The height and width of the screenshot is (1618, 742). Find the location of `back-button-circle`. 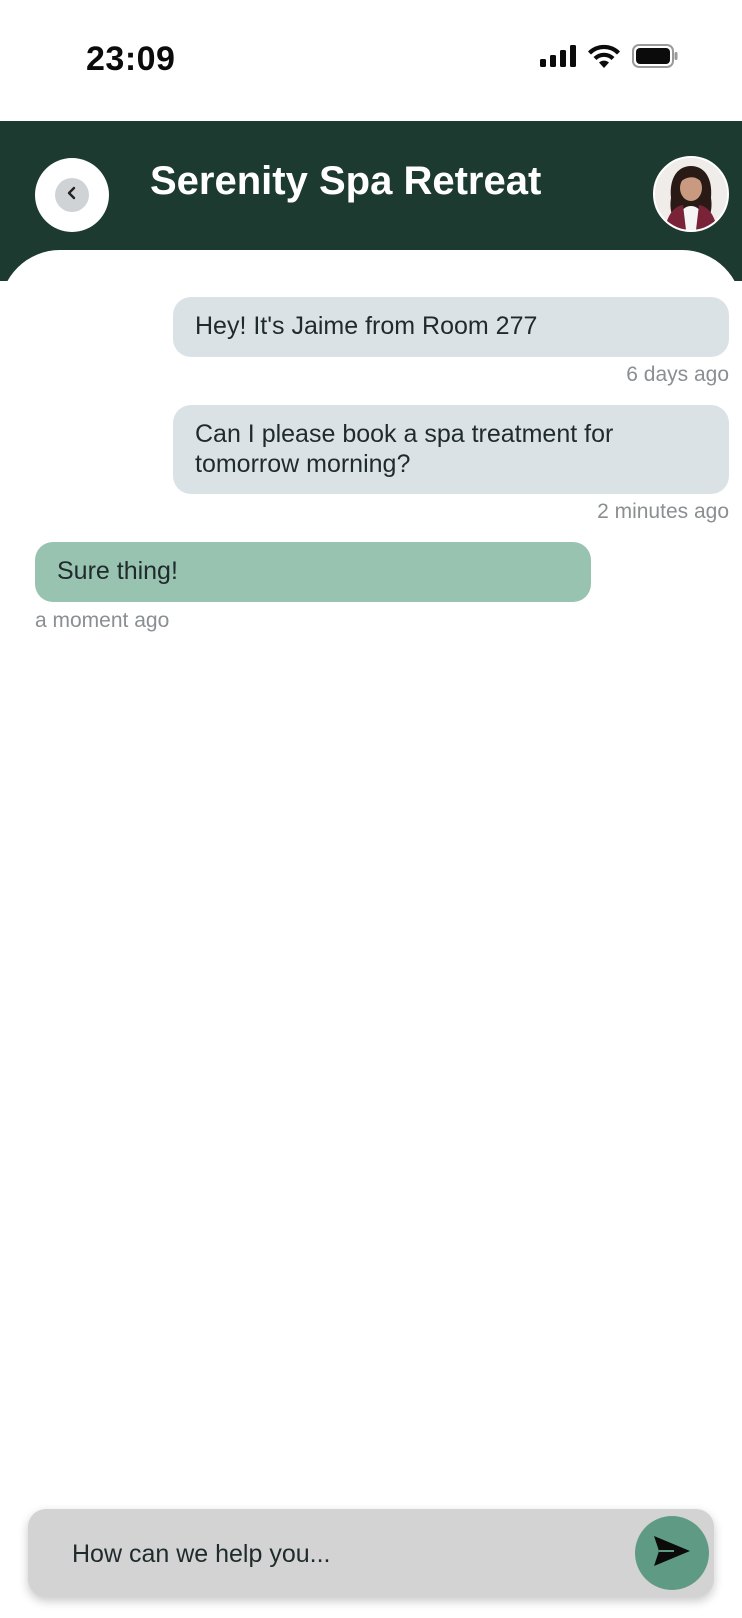

back-button-circle is located at coordinates (72, 195).